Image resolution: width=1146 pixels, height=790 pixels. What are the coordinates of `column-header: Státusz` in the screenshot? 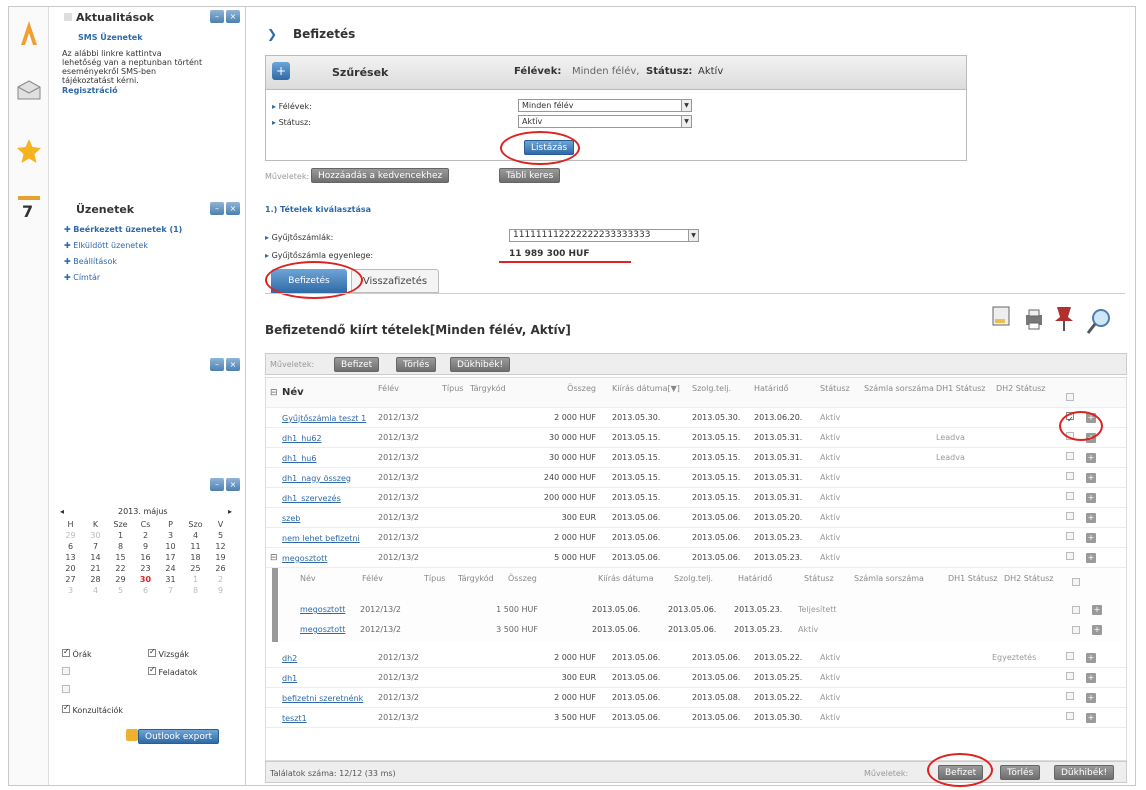 It's located at (842, 389).